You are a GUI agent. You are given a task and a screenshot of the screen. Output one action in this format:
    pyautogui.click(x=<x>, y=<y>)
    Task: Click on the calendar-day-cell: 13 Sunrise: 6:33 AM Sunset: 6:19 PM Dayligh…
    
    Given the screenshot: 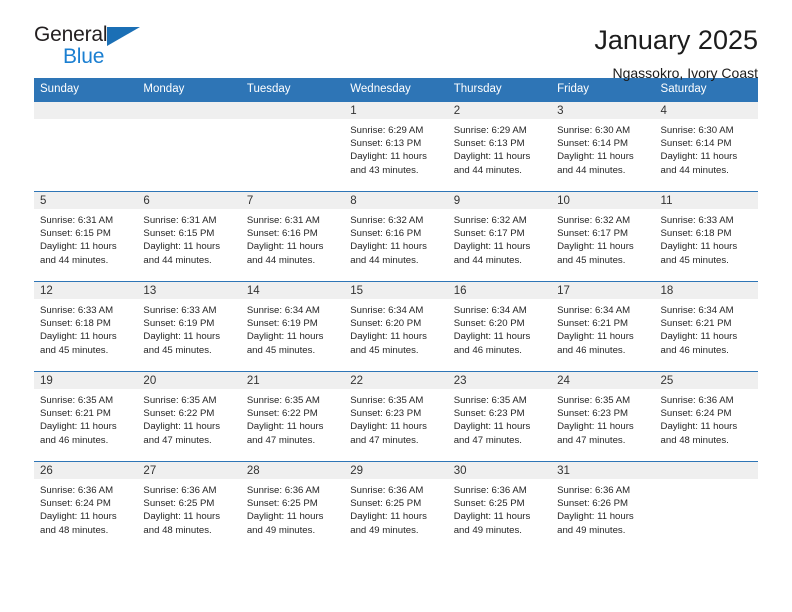 What is the action you would take?
    pyautogui.click(x=189, y=326)
    